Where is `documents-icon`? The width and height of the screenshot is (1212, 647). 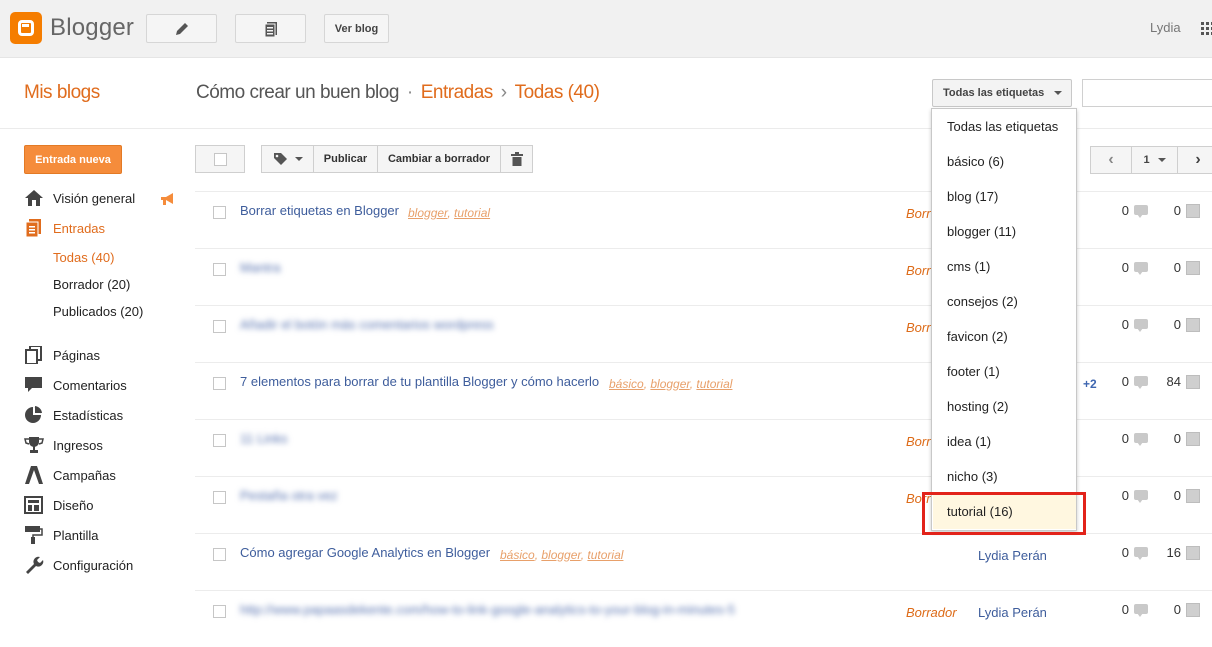 documents-icon is located at coordinates (270, 29).